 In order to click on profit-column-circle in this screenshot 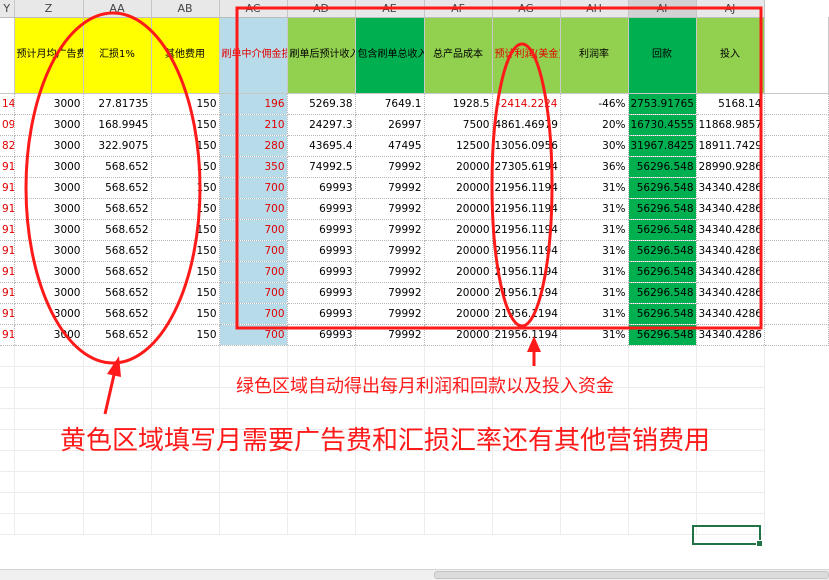, I will do `click(522, 185)`.